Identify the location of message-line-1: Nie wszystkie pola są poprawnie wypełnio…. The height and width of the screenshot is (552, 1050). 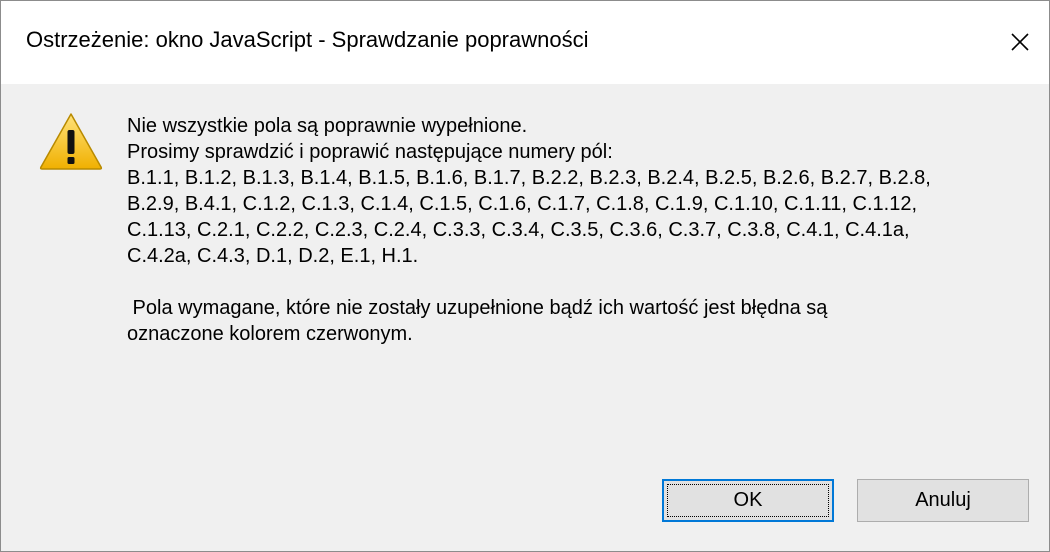
(327, 126).